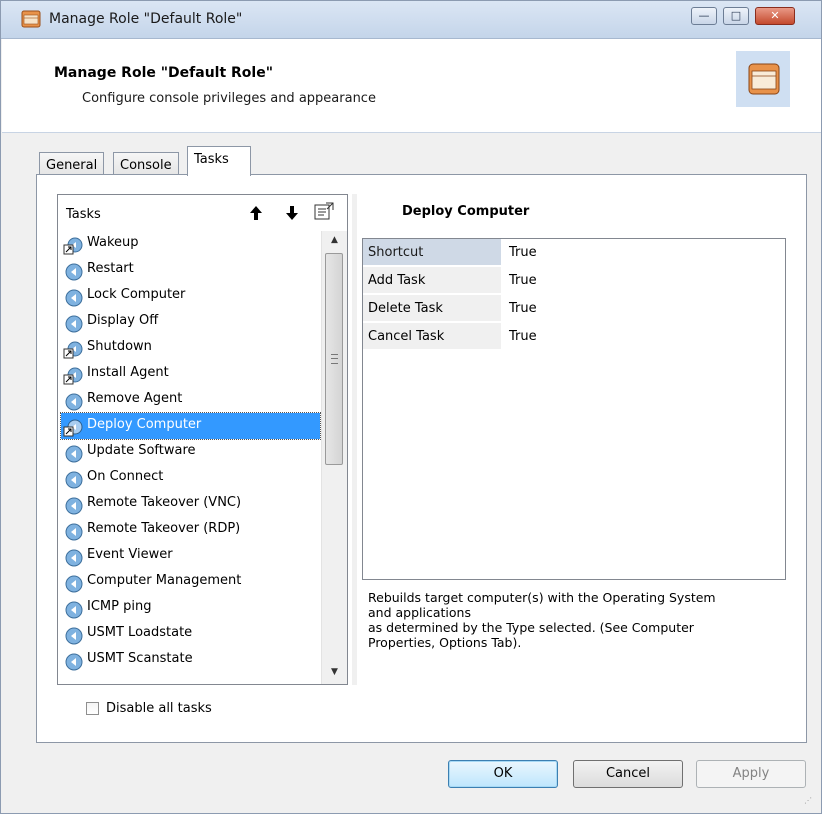 This screenshot has height=814, width=822. I want to click on tab-tasks: Tasks, so click(219, 161).